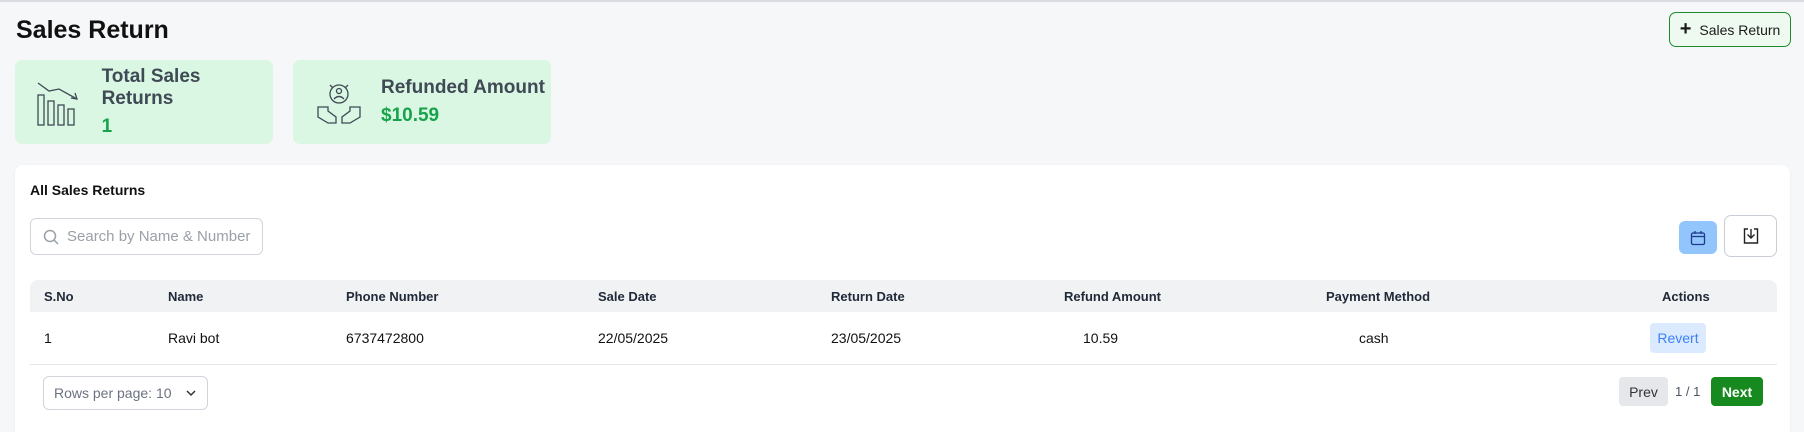 The height and width of the screenshot is (432, 1804). Describe the element at coordinates (107, 126) in the screenshot. I see `stat-value: 1` at that location.